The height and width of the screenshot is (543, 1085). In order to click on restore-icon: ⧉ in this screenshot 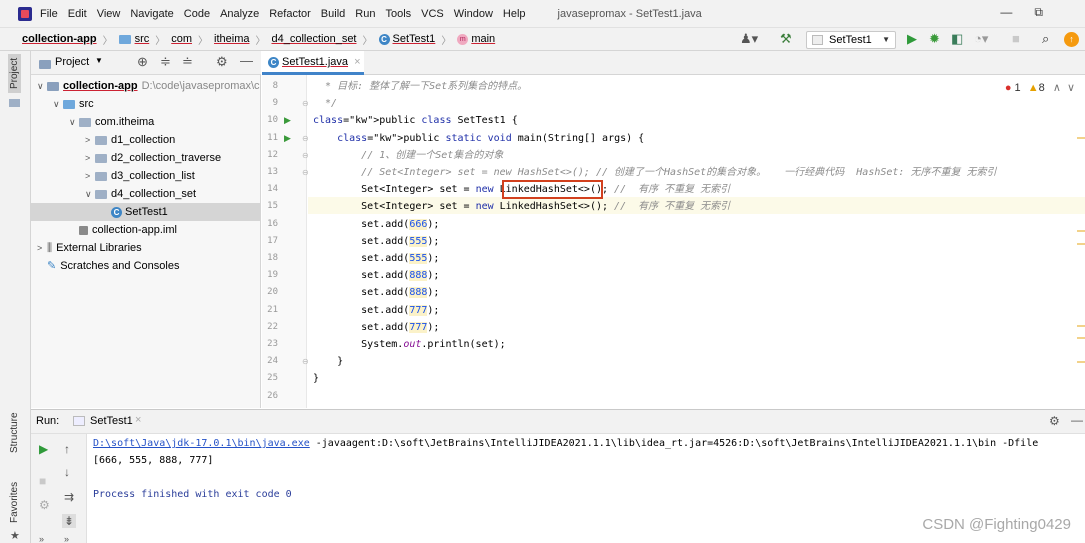, I will do `click(1049, 12)`.